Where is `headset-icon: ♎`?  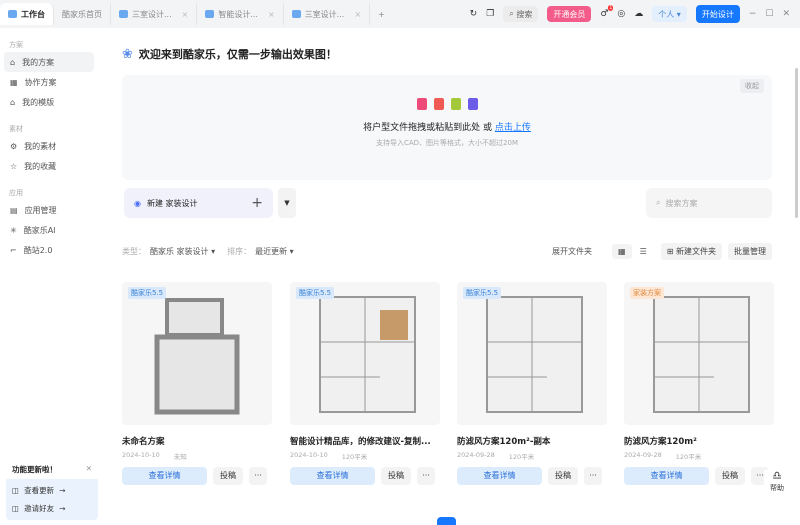
headset-icon: ♎ is located at coordinates (777, 475).